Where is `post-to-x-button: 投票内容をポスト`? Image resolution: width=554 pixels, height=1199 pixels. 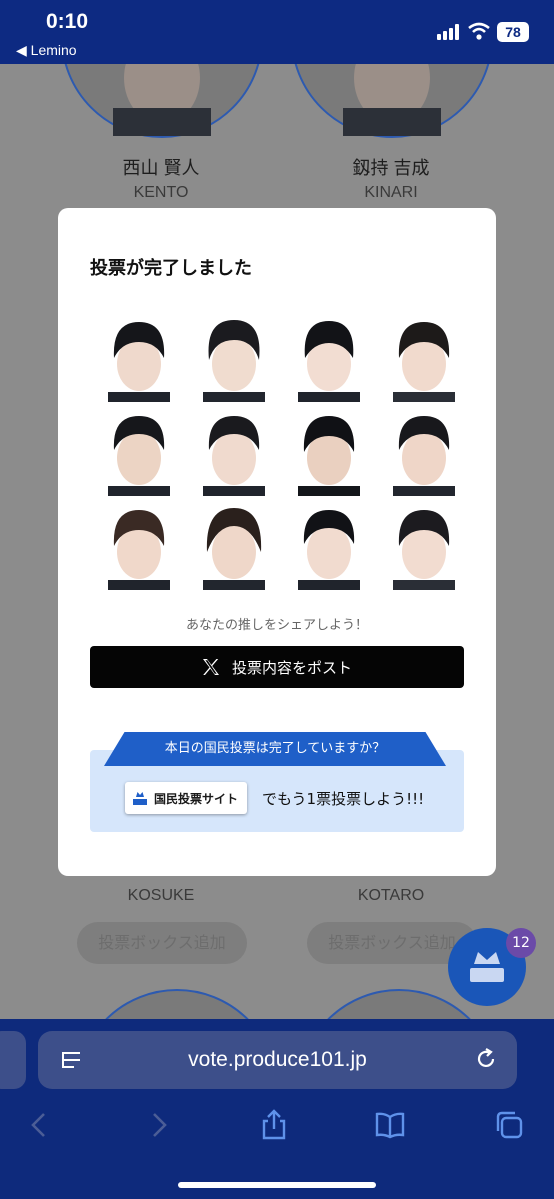 post-to-x-button: 投票内容をポスト is located at coordinates (277, 667).